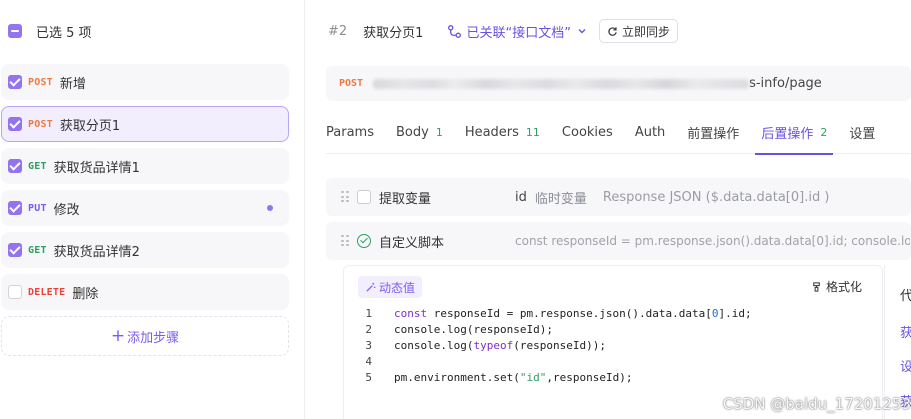  Describe the element at coordinates (368, 377) in the screenshot. I see `line-number: 5` at that location.